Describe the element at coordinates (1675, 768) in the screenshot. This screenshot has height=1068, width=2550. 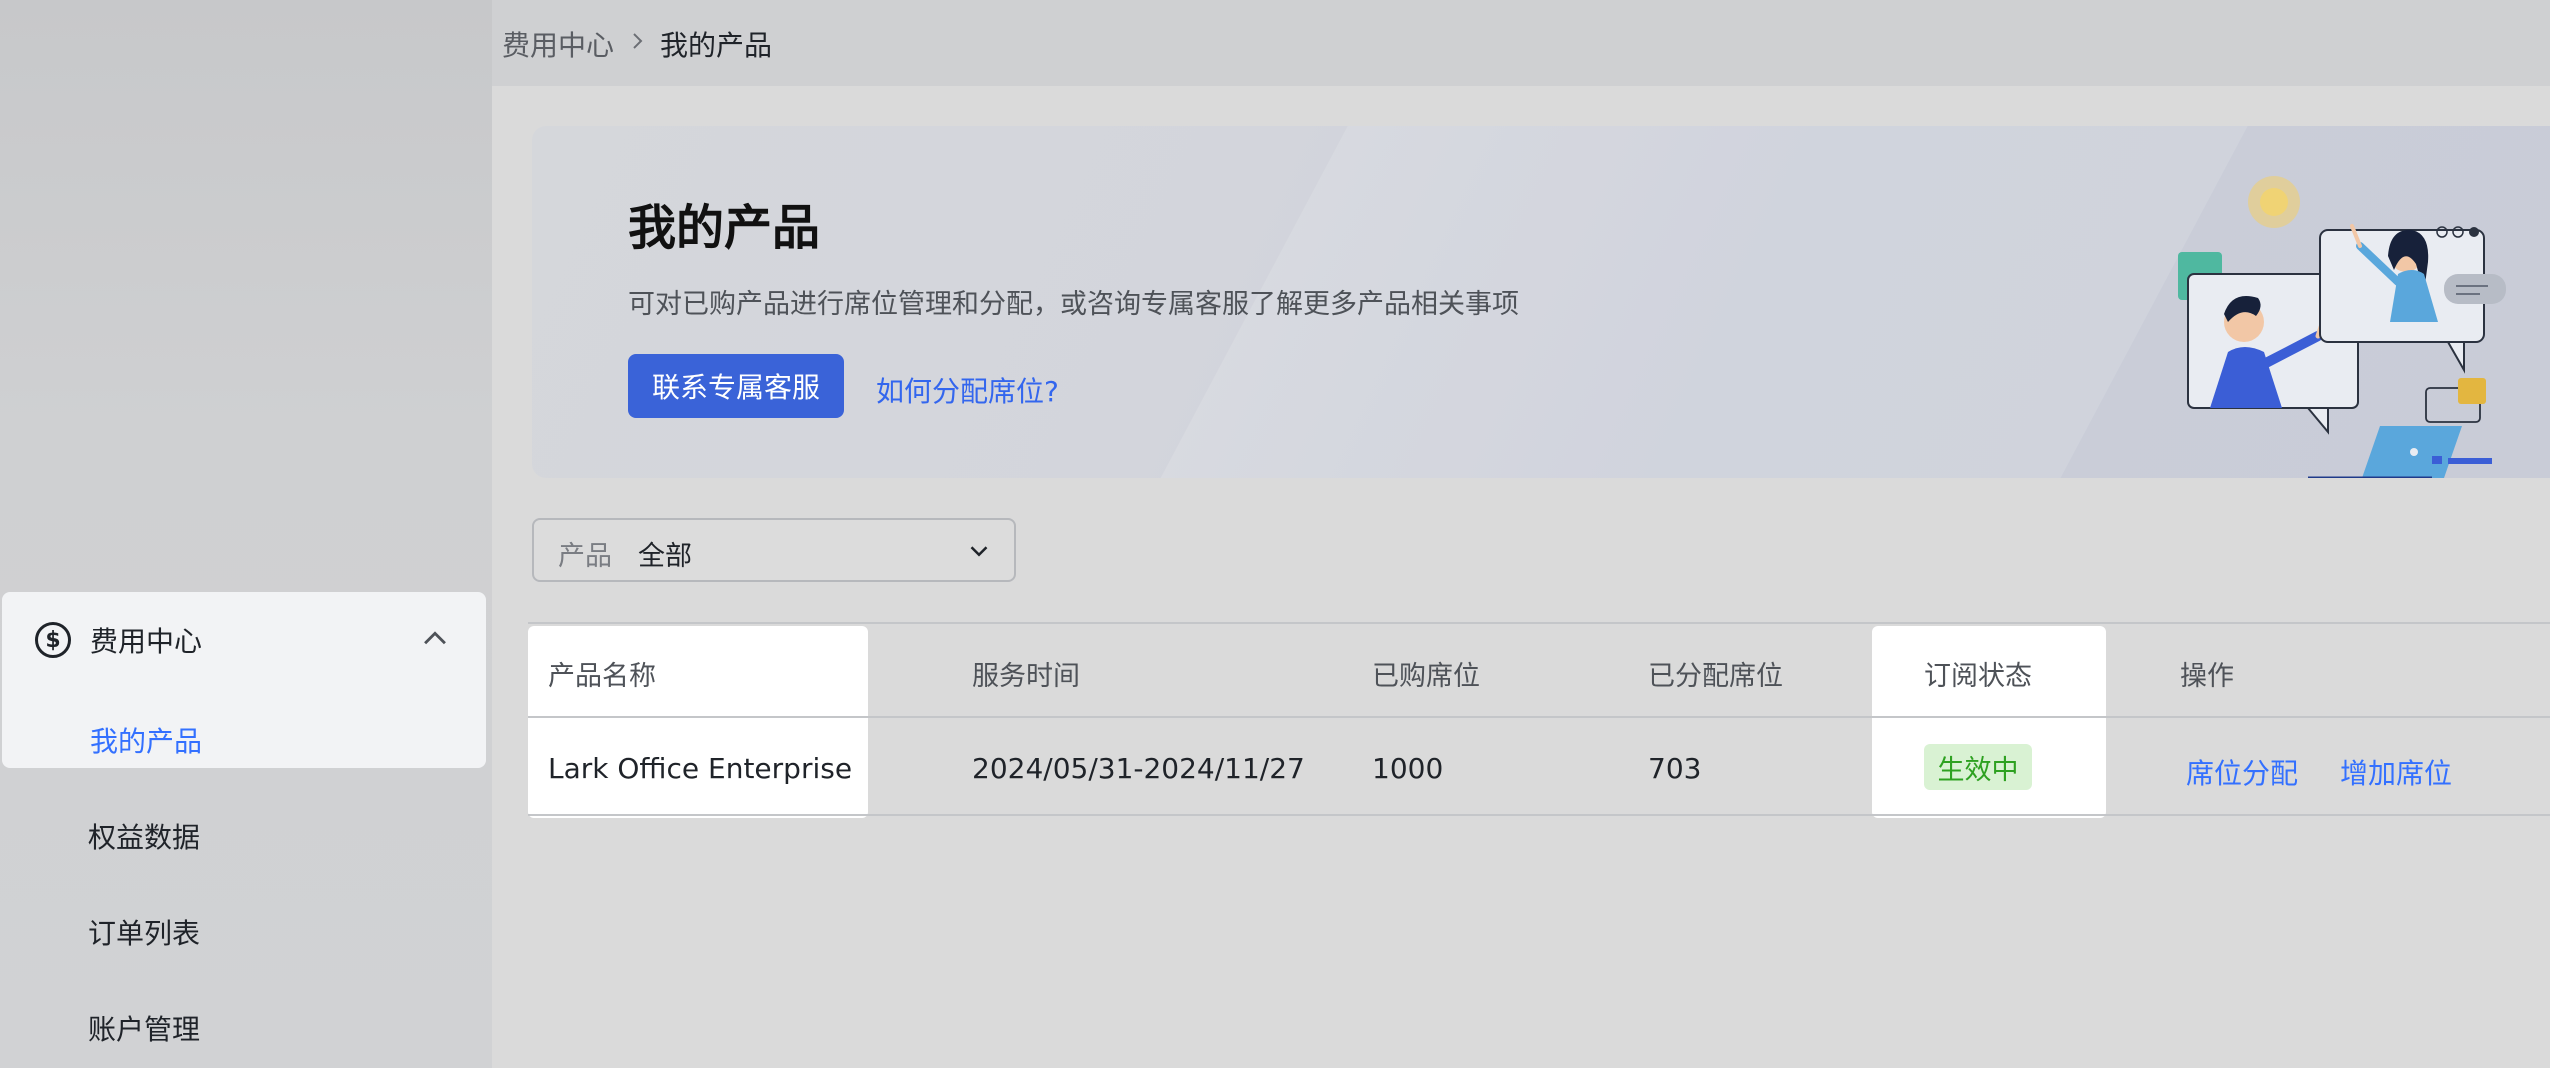
I see `cell-assigned-seats: 703` at that location.